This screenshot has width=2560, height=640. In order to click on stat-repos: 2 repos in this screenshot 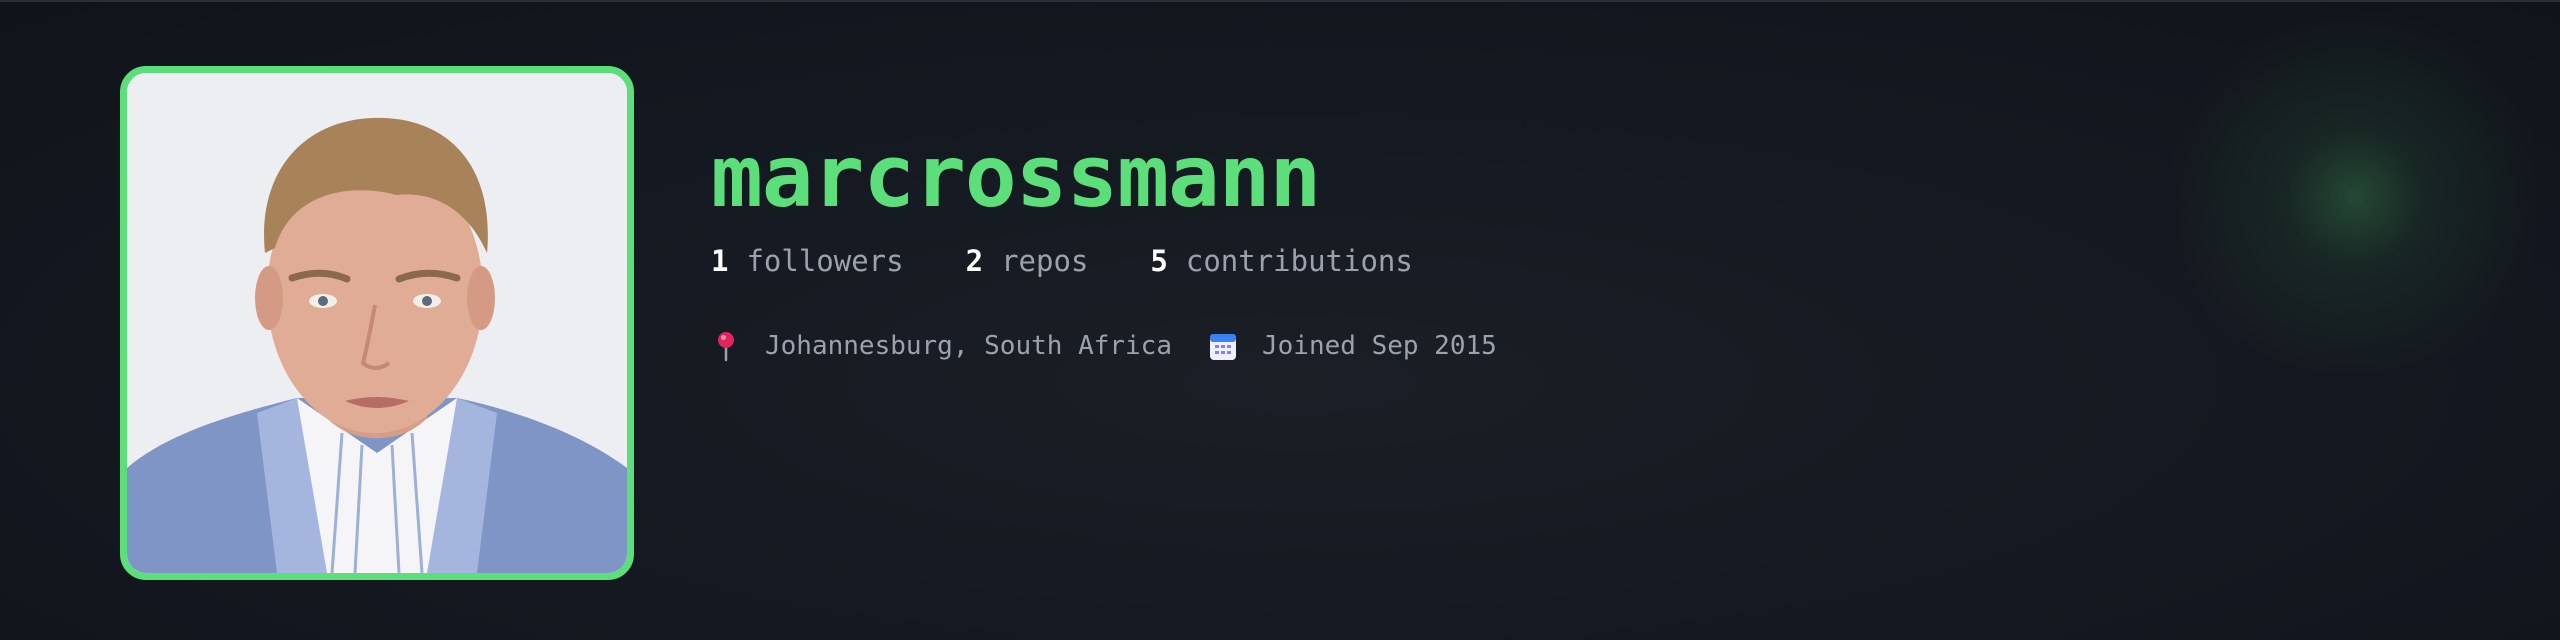, I will do `click(1027, 261)`.